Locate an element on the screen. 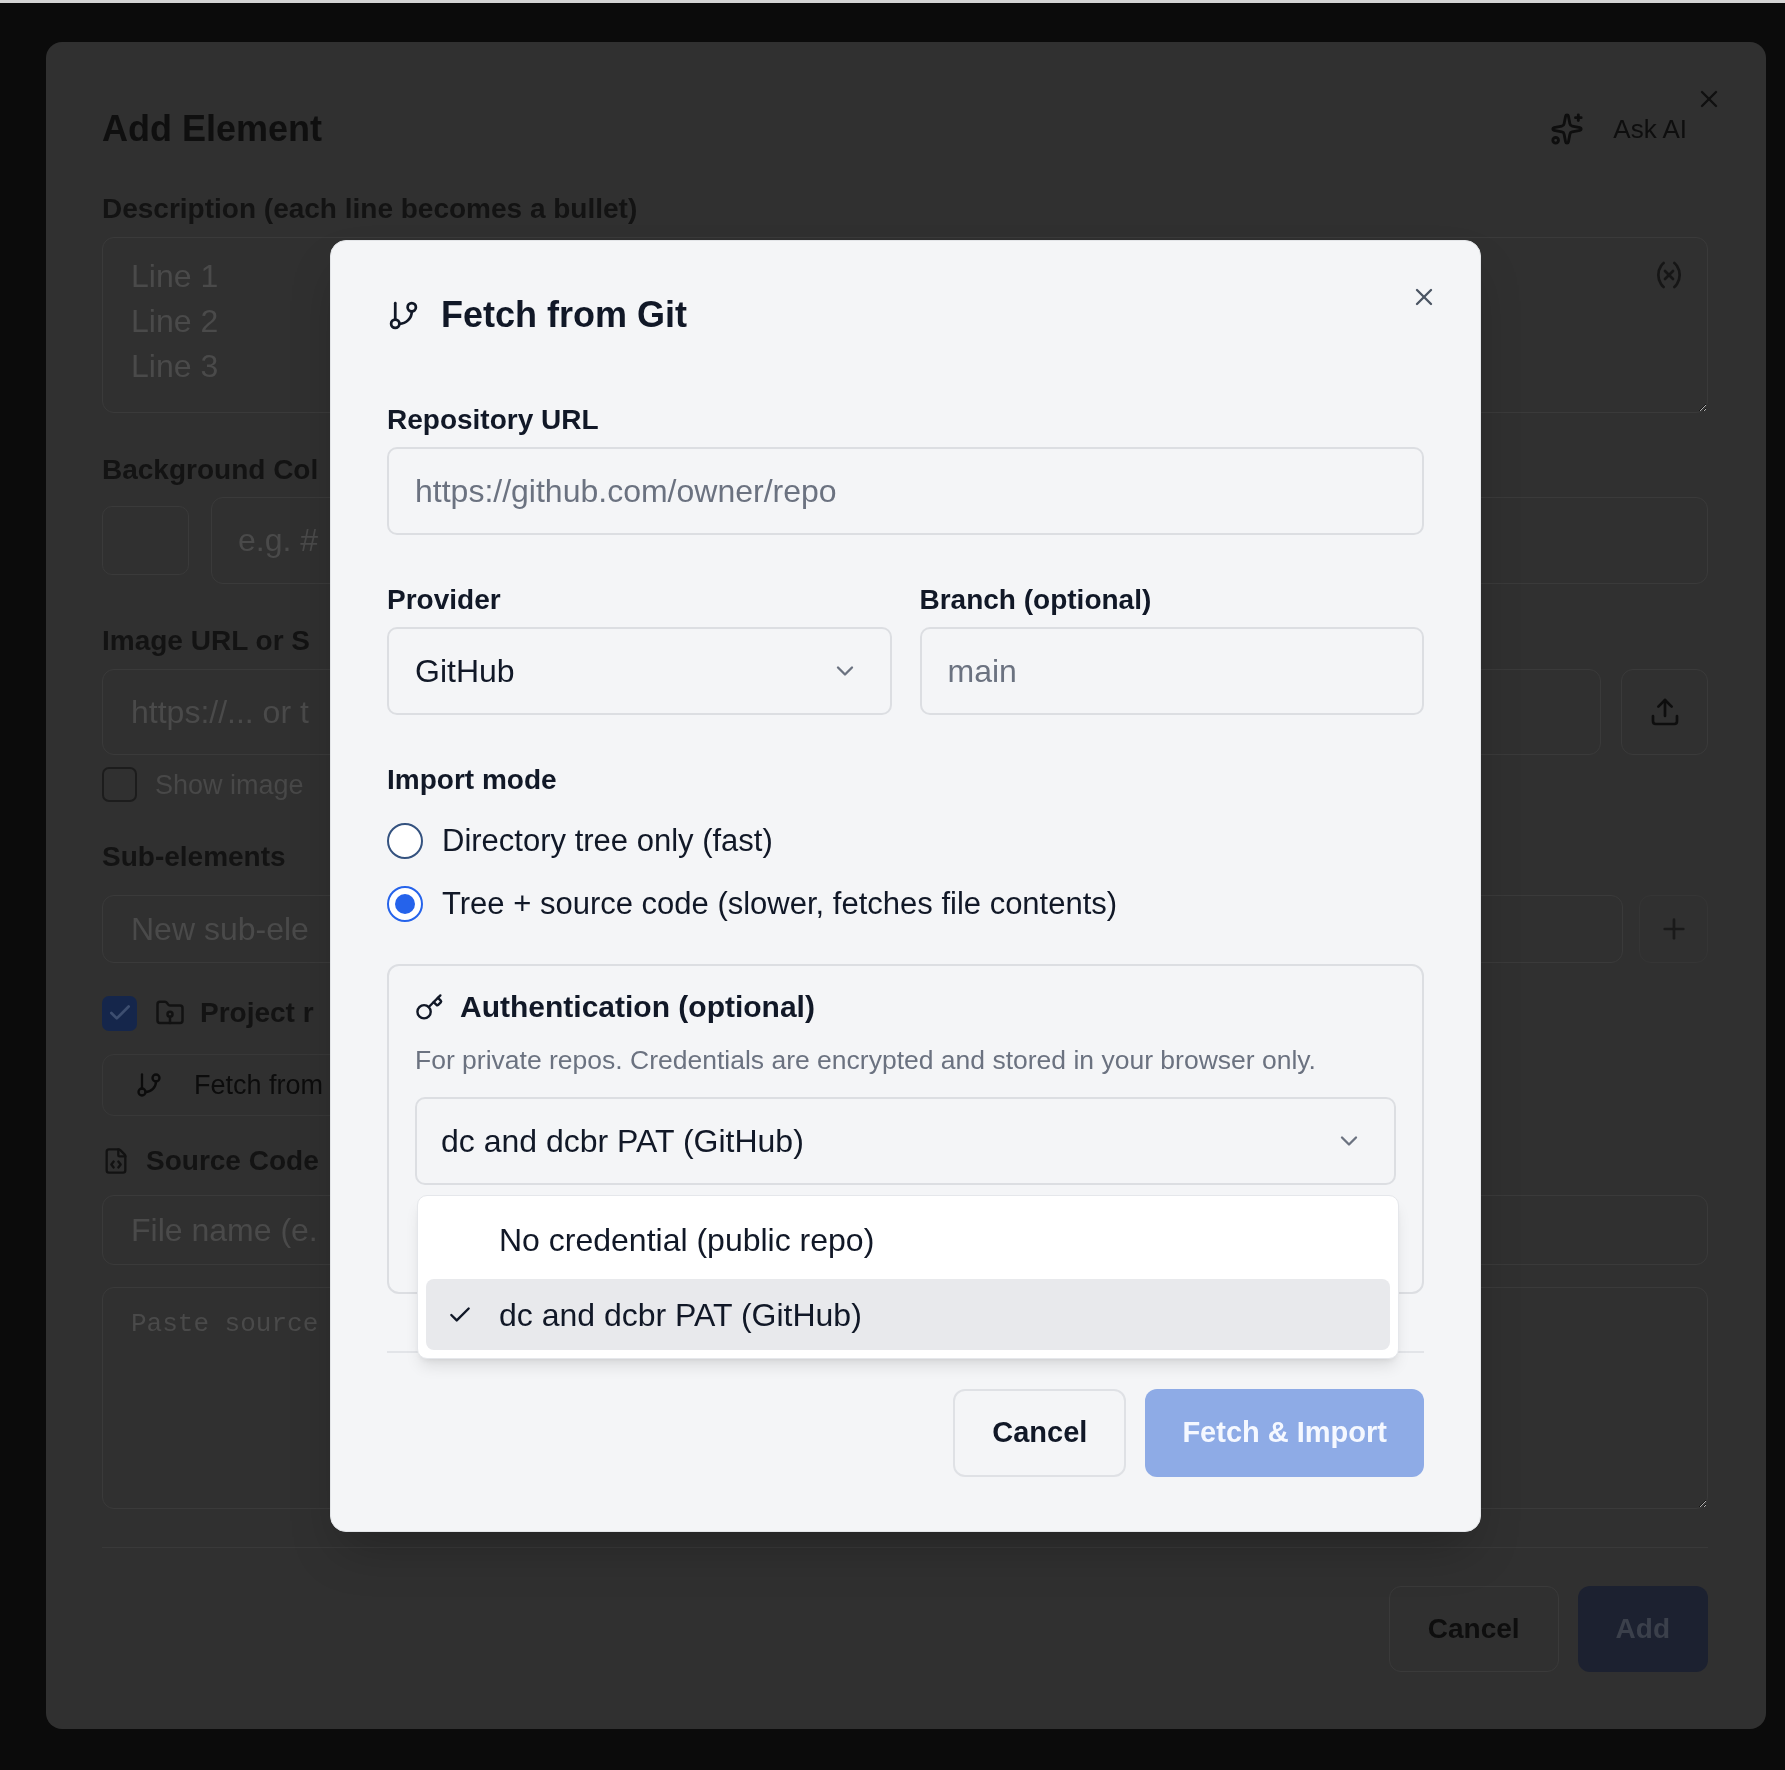 This screenshot has height=1770, width=1785. field-label: Repository URL is located at coordinates (493, 420).